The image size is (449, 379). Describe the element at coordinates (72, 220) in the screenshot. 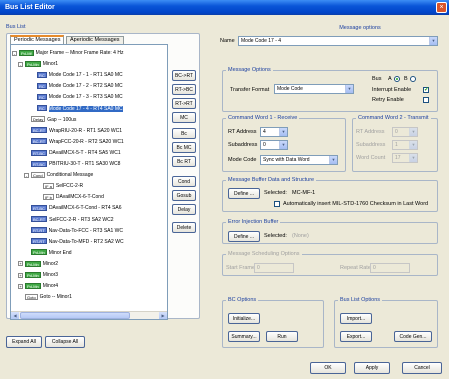

I see `tree-row: BC-RT SelFCC-2-R - RT3 SA2 WC2` at that location.